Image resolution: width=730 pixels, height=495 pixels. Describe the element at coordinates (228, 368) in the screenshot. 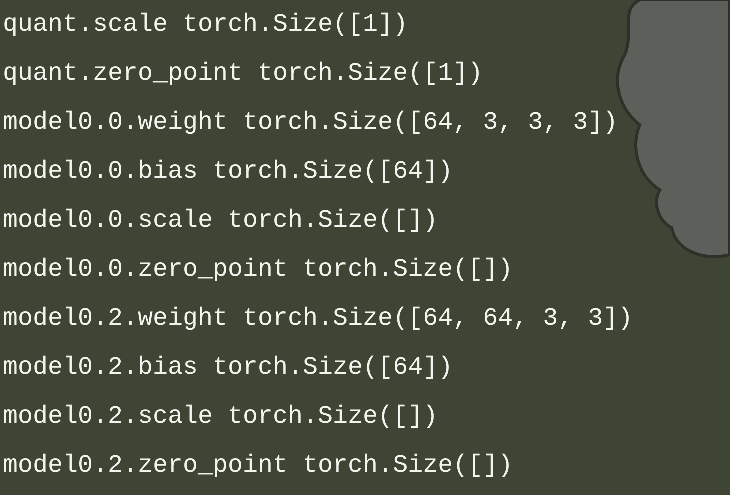

I see `console-line: model0.2.bias torch.Size([64])` at that location.